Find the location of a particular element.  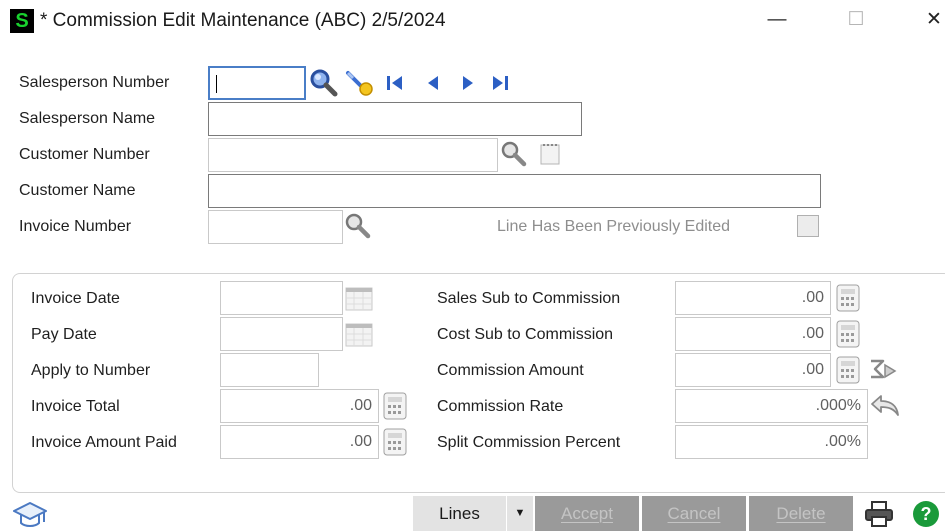

delete-button: Delete is located at coordinates (801, 513).